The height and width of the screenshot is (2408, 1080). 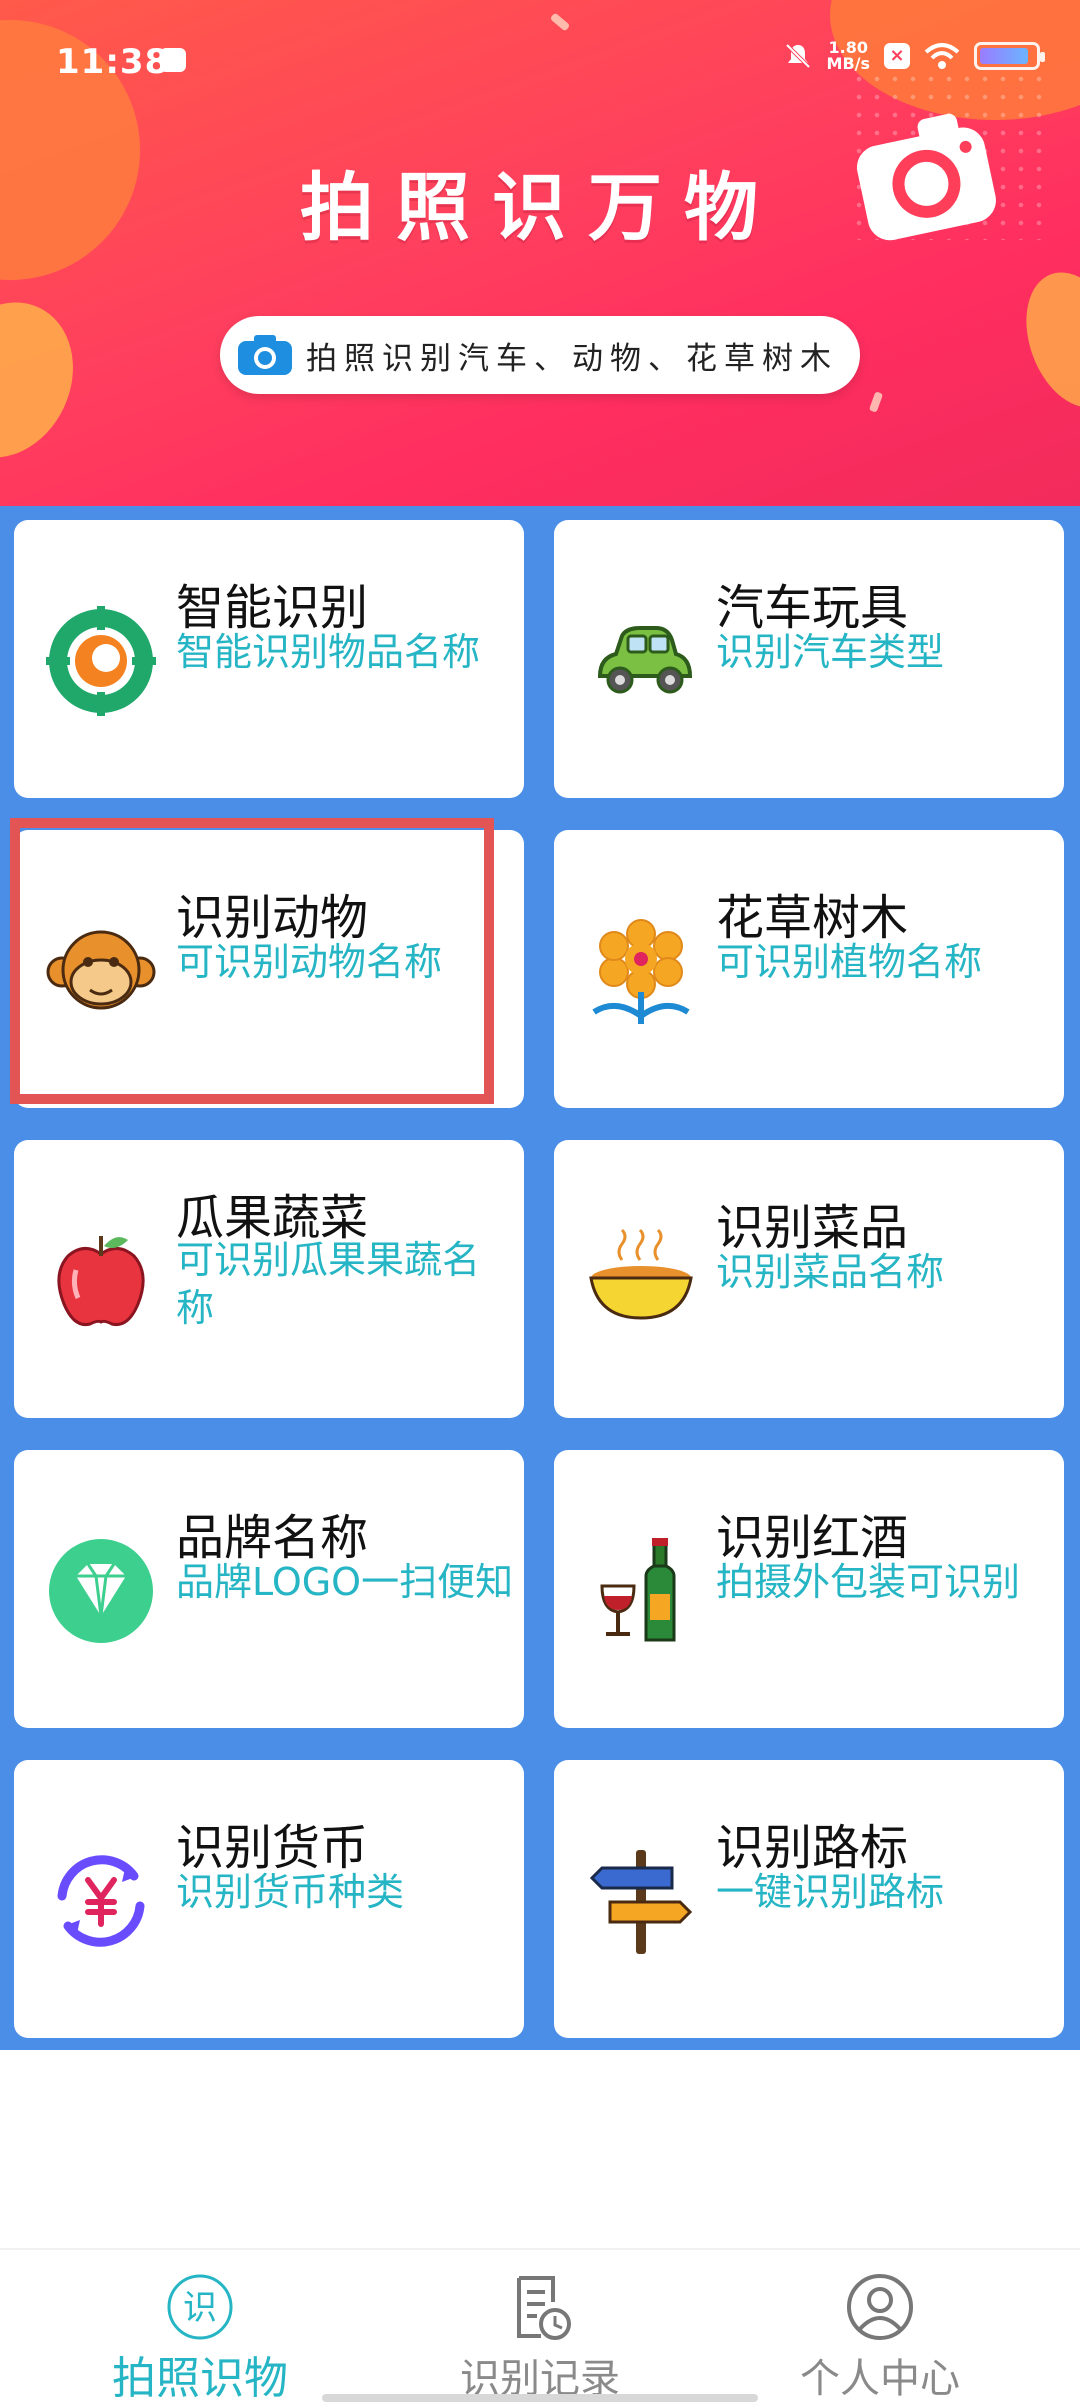 I want to click on mute-bell-icon, so click(x=797, y=56).